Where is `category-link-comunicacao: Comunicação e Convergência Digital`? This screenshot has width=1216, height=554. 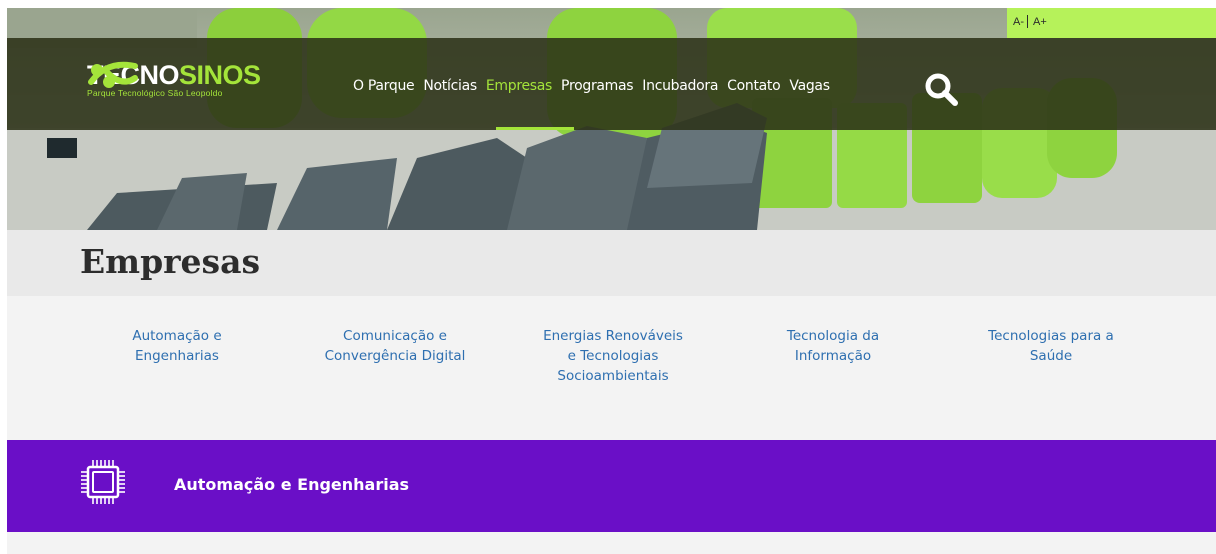
category-link-comunicacao: Comunicação e Convergência Digital is located at coordinates (395, 346).